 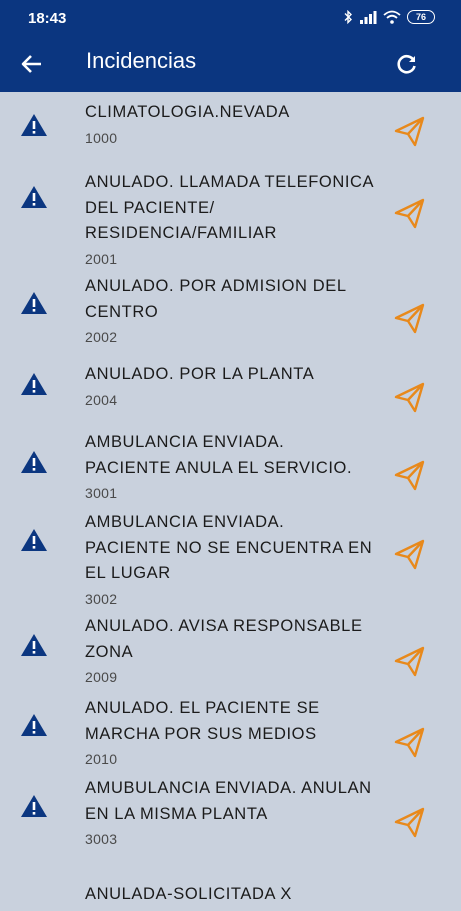 I want to click on arrow-left-icon, so click(x=31, y=64).